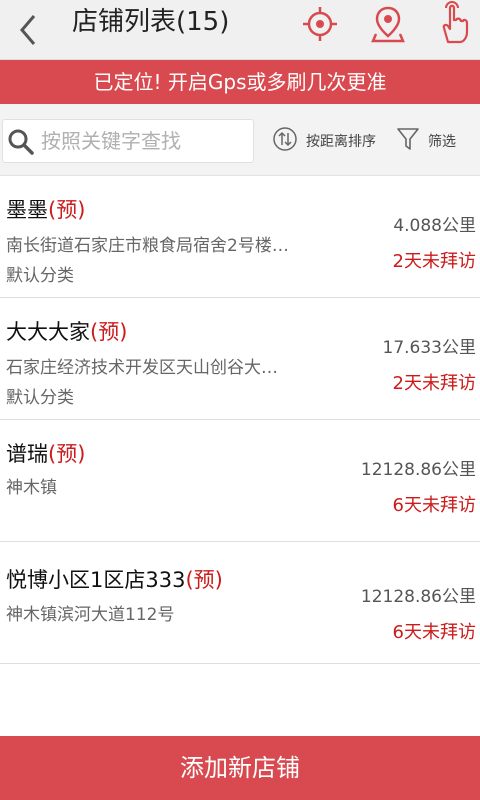  I want to click on store-address: 神木镇, so click(31, 488).